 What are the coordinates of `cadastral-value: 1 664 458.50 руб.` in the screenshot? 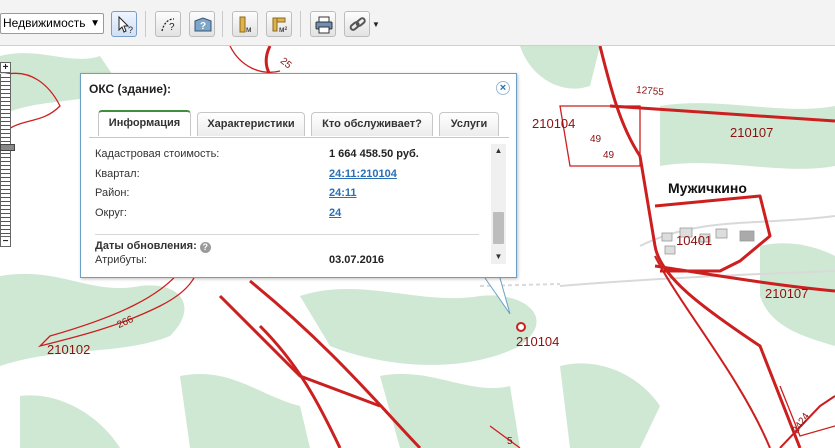 It's located at (374, 154).